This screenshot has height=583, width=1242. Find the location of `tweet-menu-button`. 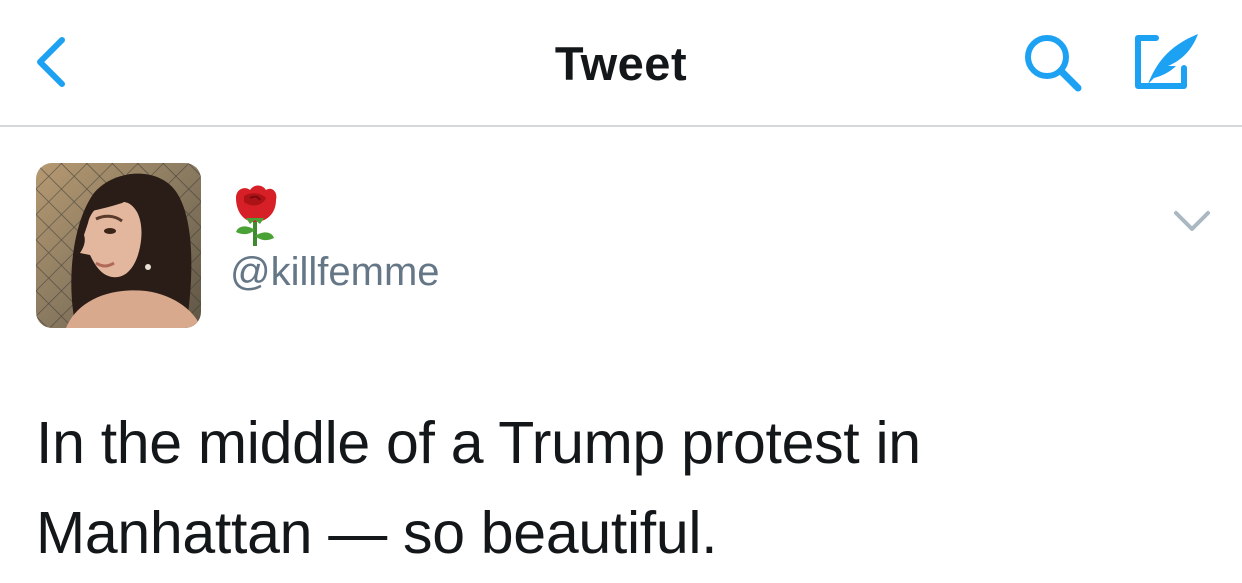

tweet-menu-button is located at coordinates (1192, 221).